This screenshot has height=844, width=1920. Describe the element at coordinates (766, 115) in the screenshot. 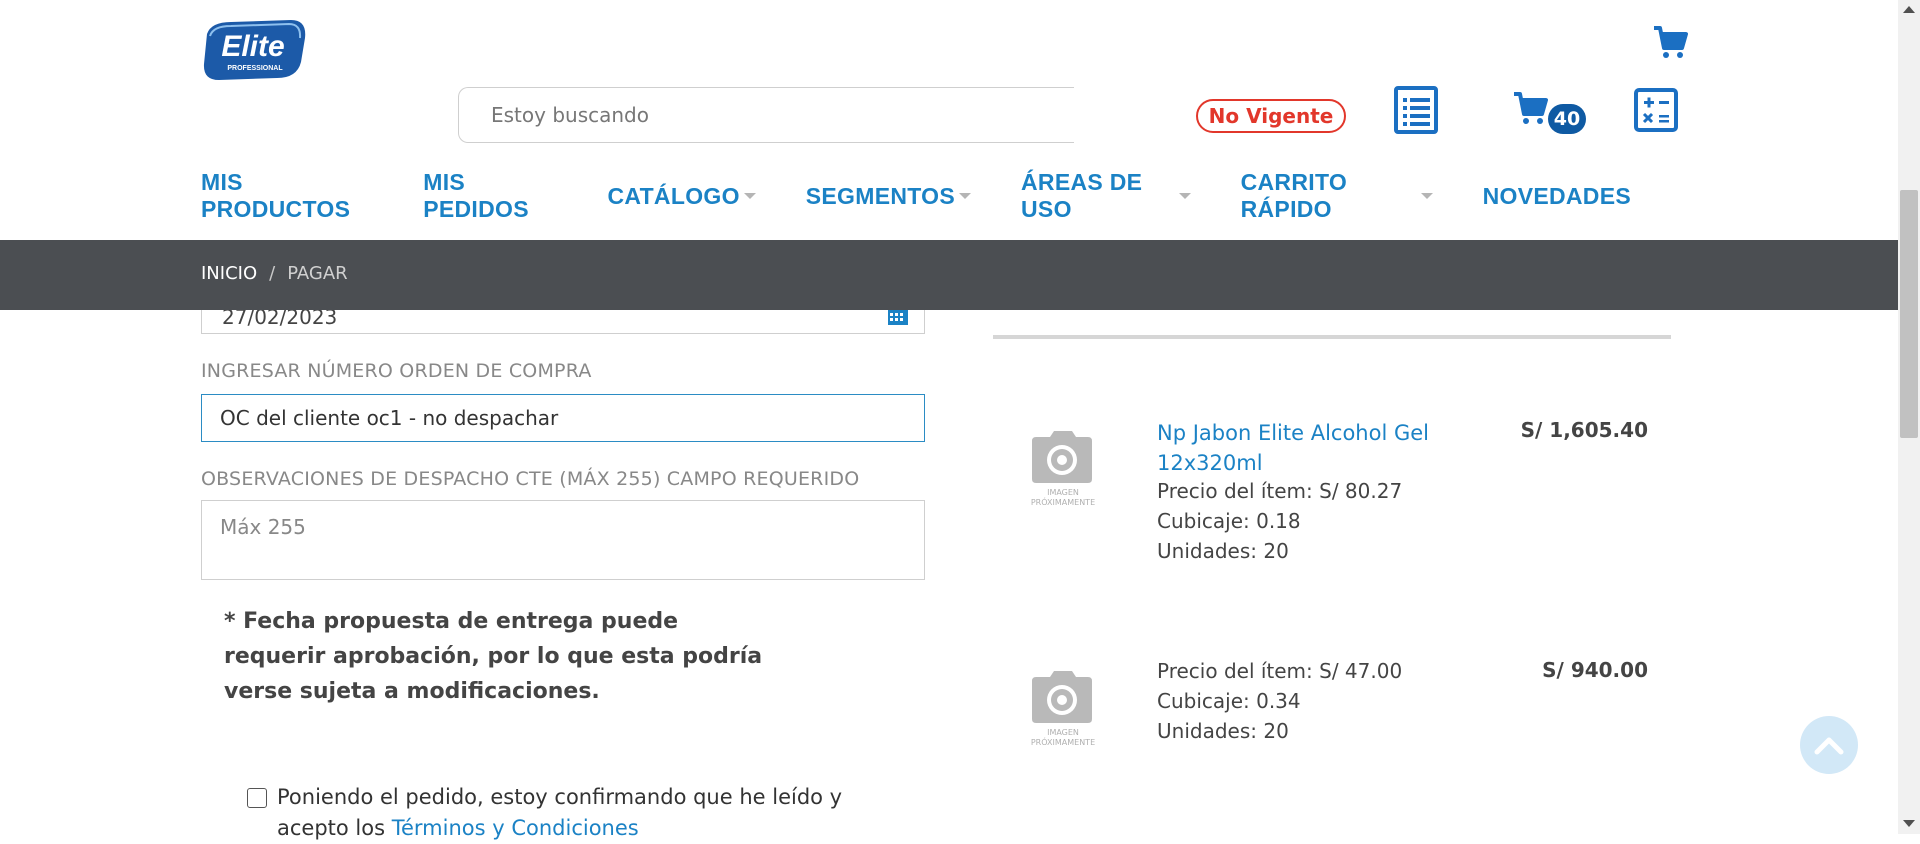

I see `search-input` at that location.